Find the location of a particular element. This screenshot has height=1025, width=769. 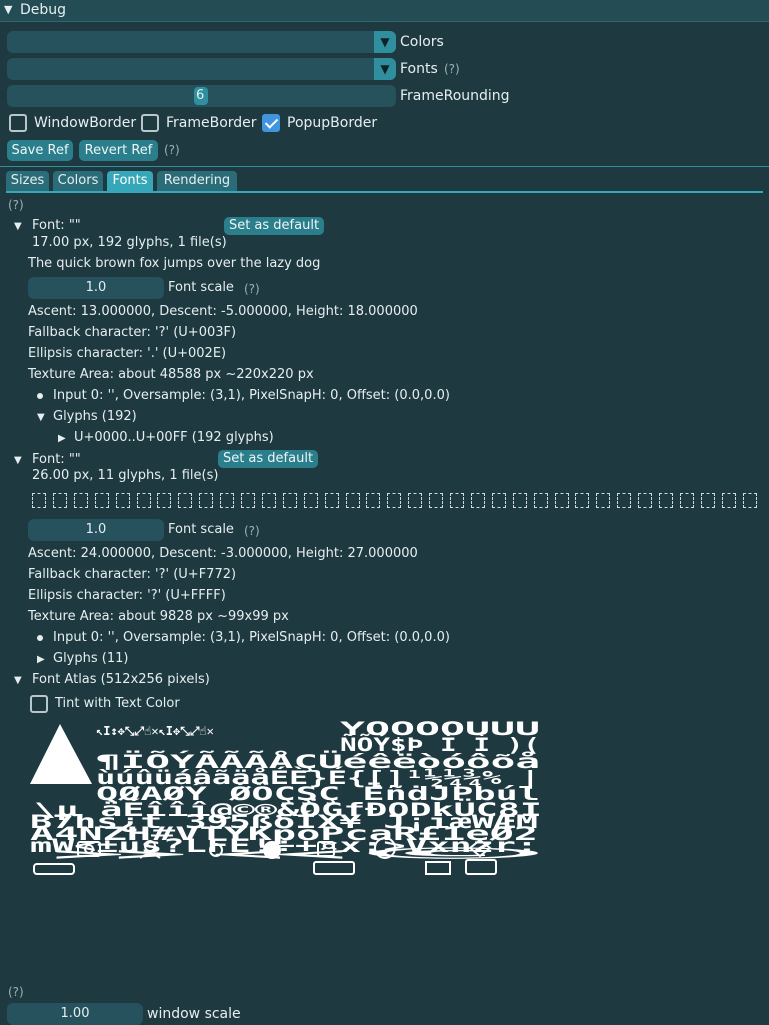

fonts-combo-arrow-icon: ▼ is located at coordinates (385, 69).